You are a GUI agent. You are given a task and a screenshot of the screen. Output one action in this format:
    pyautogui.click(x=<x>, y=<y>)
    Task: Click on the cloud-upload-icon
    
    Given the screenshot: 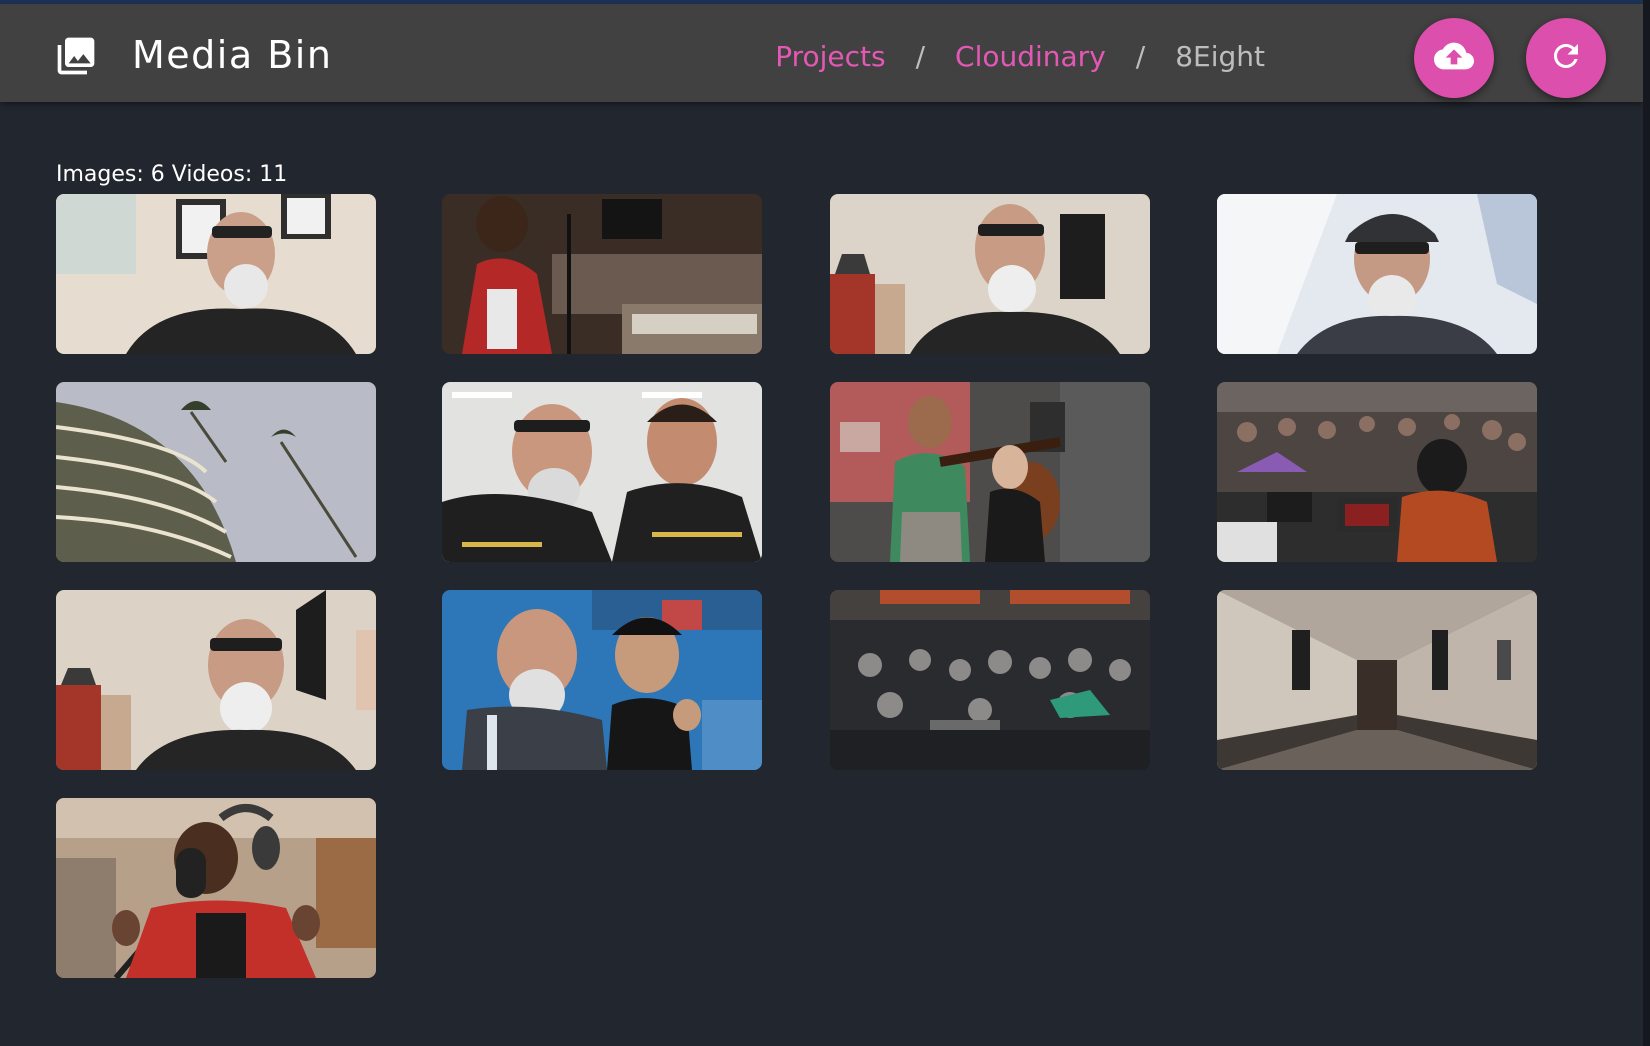 What is the action you would take?
    pyautogui.click(x=1454, y=58)
    